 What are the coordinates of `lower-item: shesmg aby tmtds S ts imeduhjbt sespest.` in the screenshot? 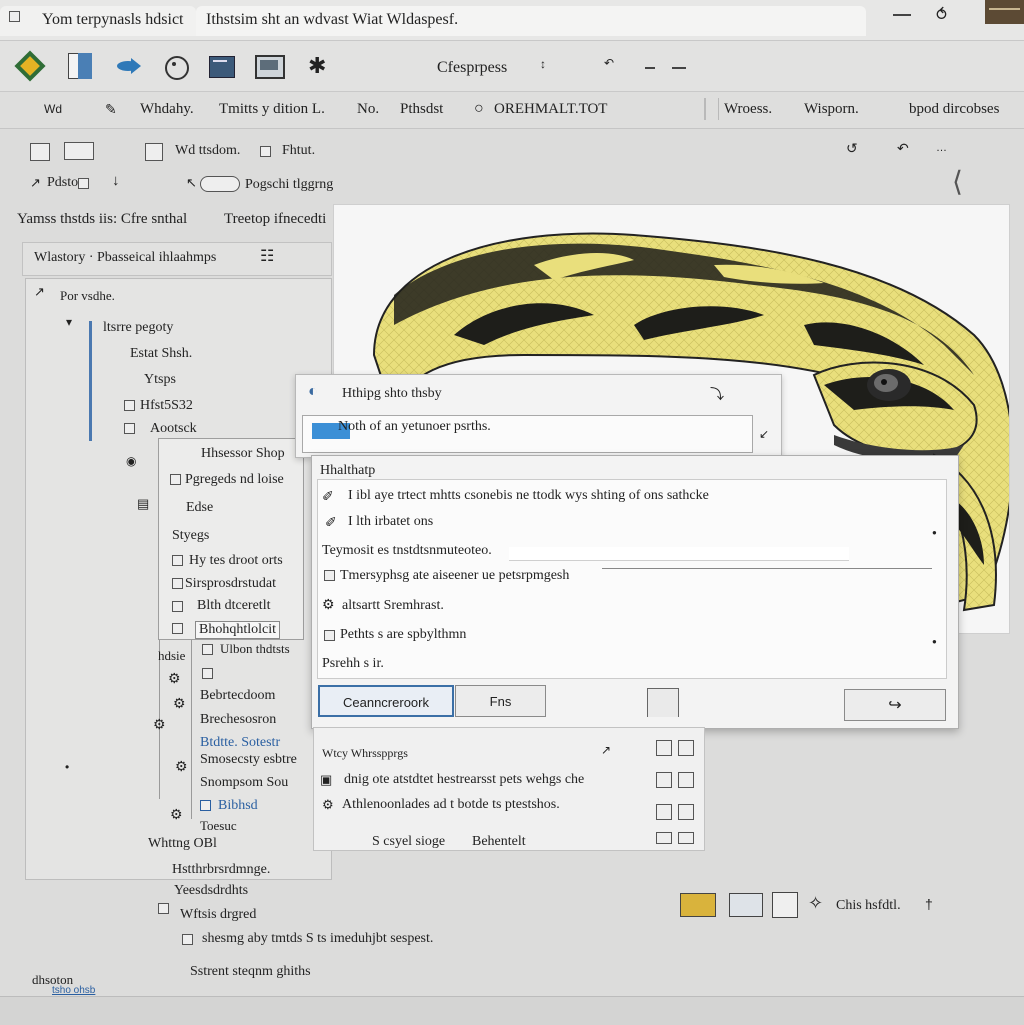 It's located at (317, 939).